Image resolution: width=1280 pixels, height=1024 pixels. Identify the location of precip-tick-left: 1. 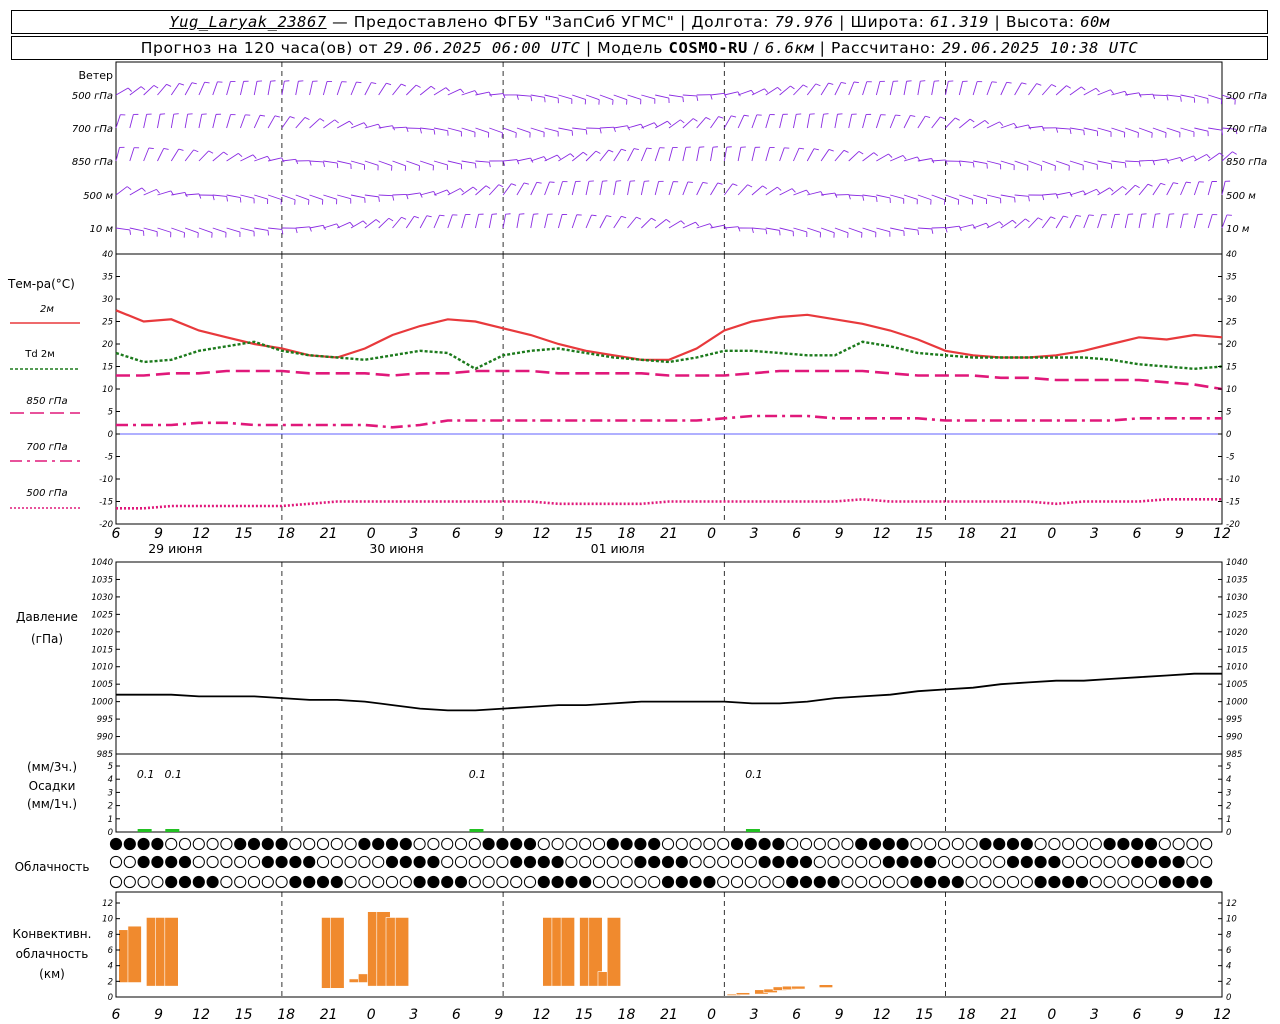
(110, 820).